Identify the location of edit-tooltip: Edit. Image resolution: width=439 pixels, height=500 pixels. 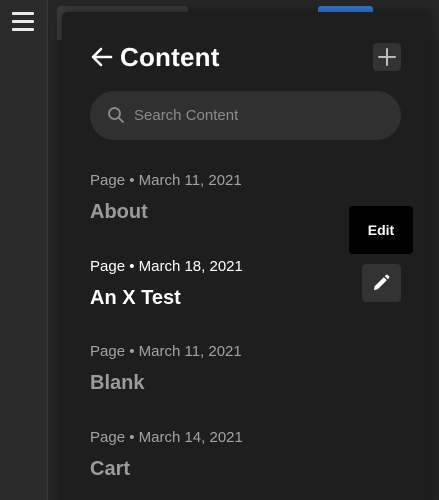
(381, 230).